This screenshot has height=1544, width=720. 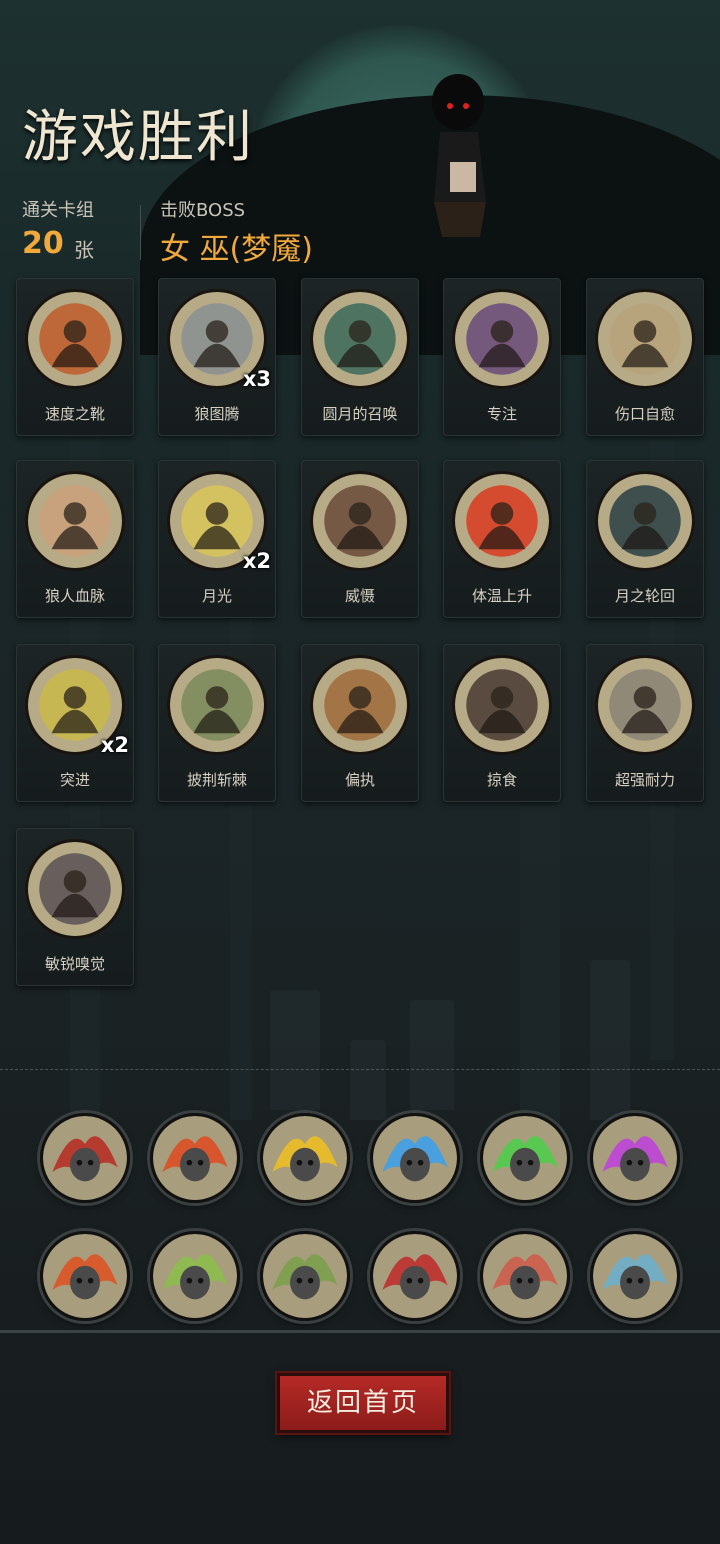 What do you see at coordinates (360, 414) in the screenshot?
I see `card-label: 圆月的召唤` at bounding box center [360, 414].